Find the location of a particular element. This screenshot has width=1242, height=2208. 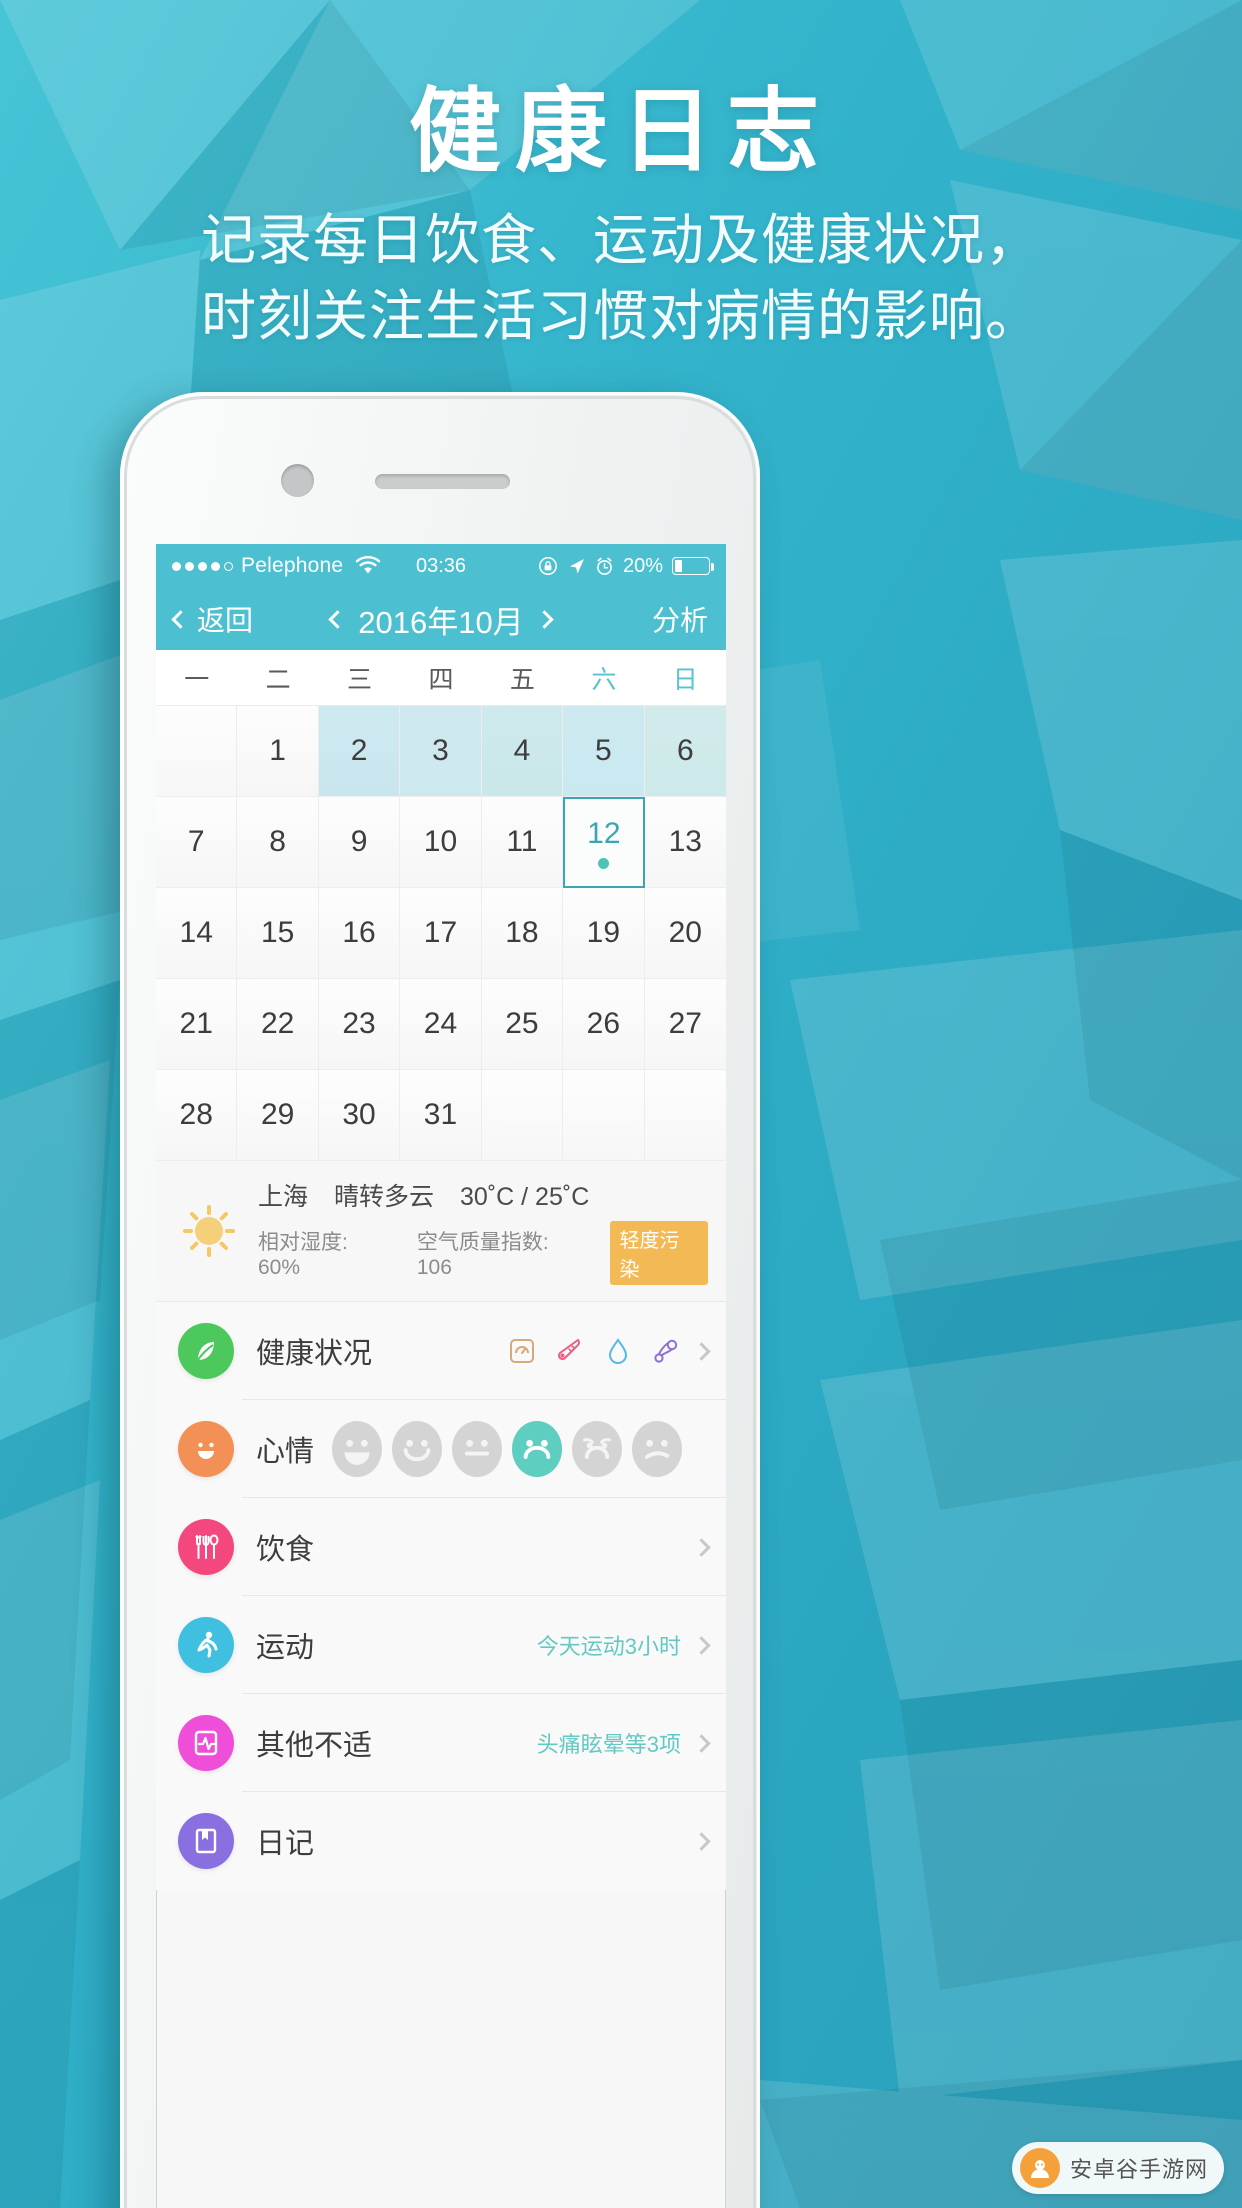

calendar-day-21: 21 is located at coordinates (197, 1024).